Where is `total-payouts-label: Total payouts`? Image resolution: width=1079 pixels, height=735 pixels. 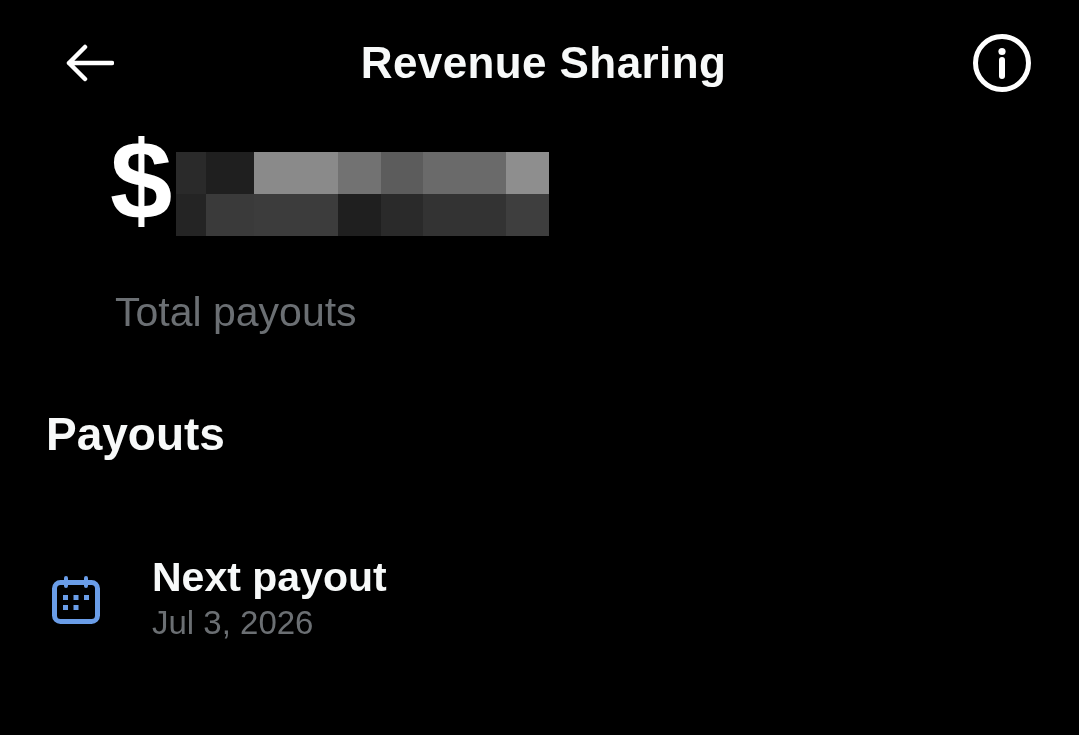 total-payouts-label: Total payouts is located at coordinates (236, 312).